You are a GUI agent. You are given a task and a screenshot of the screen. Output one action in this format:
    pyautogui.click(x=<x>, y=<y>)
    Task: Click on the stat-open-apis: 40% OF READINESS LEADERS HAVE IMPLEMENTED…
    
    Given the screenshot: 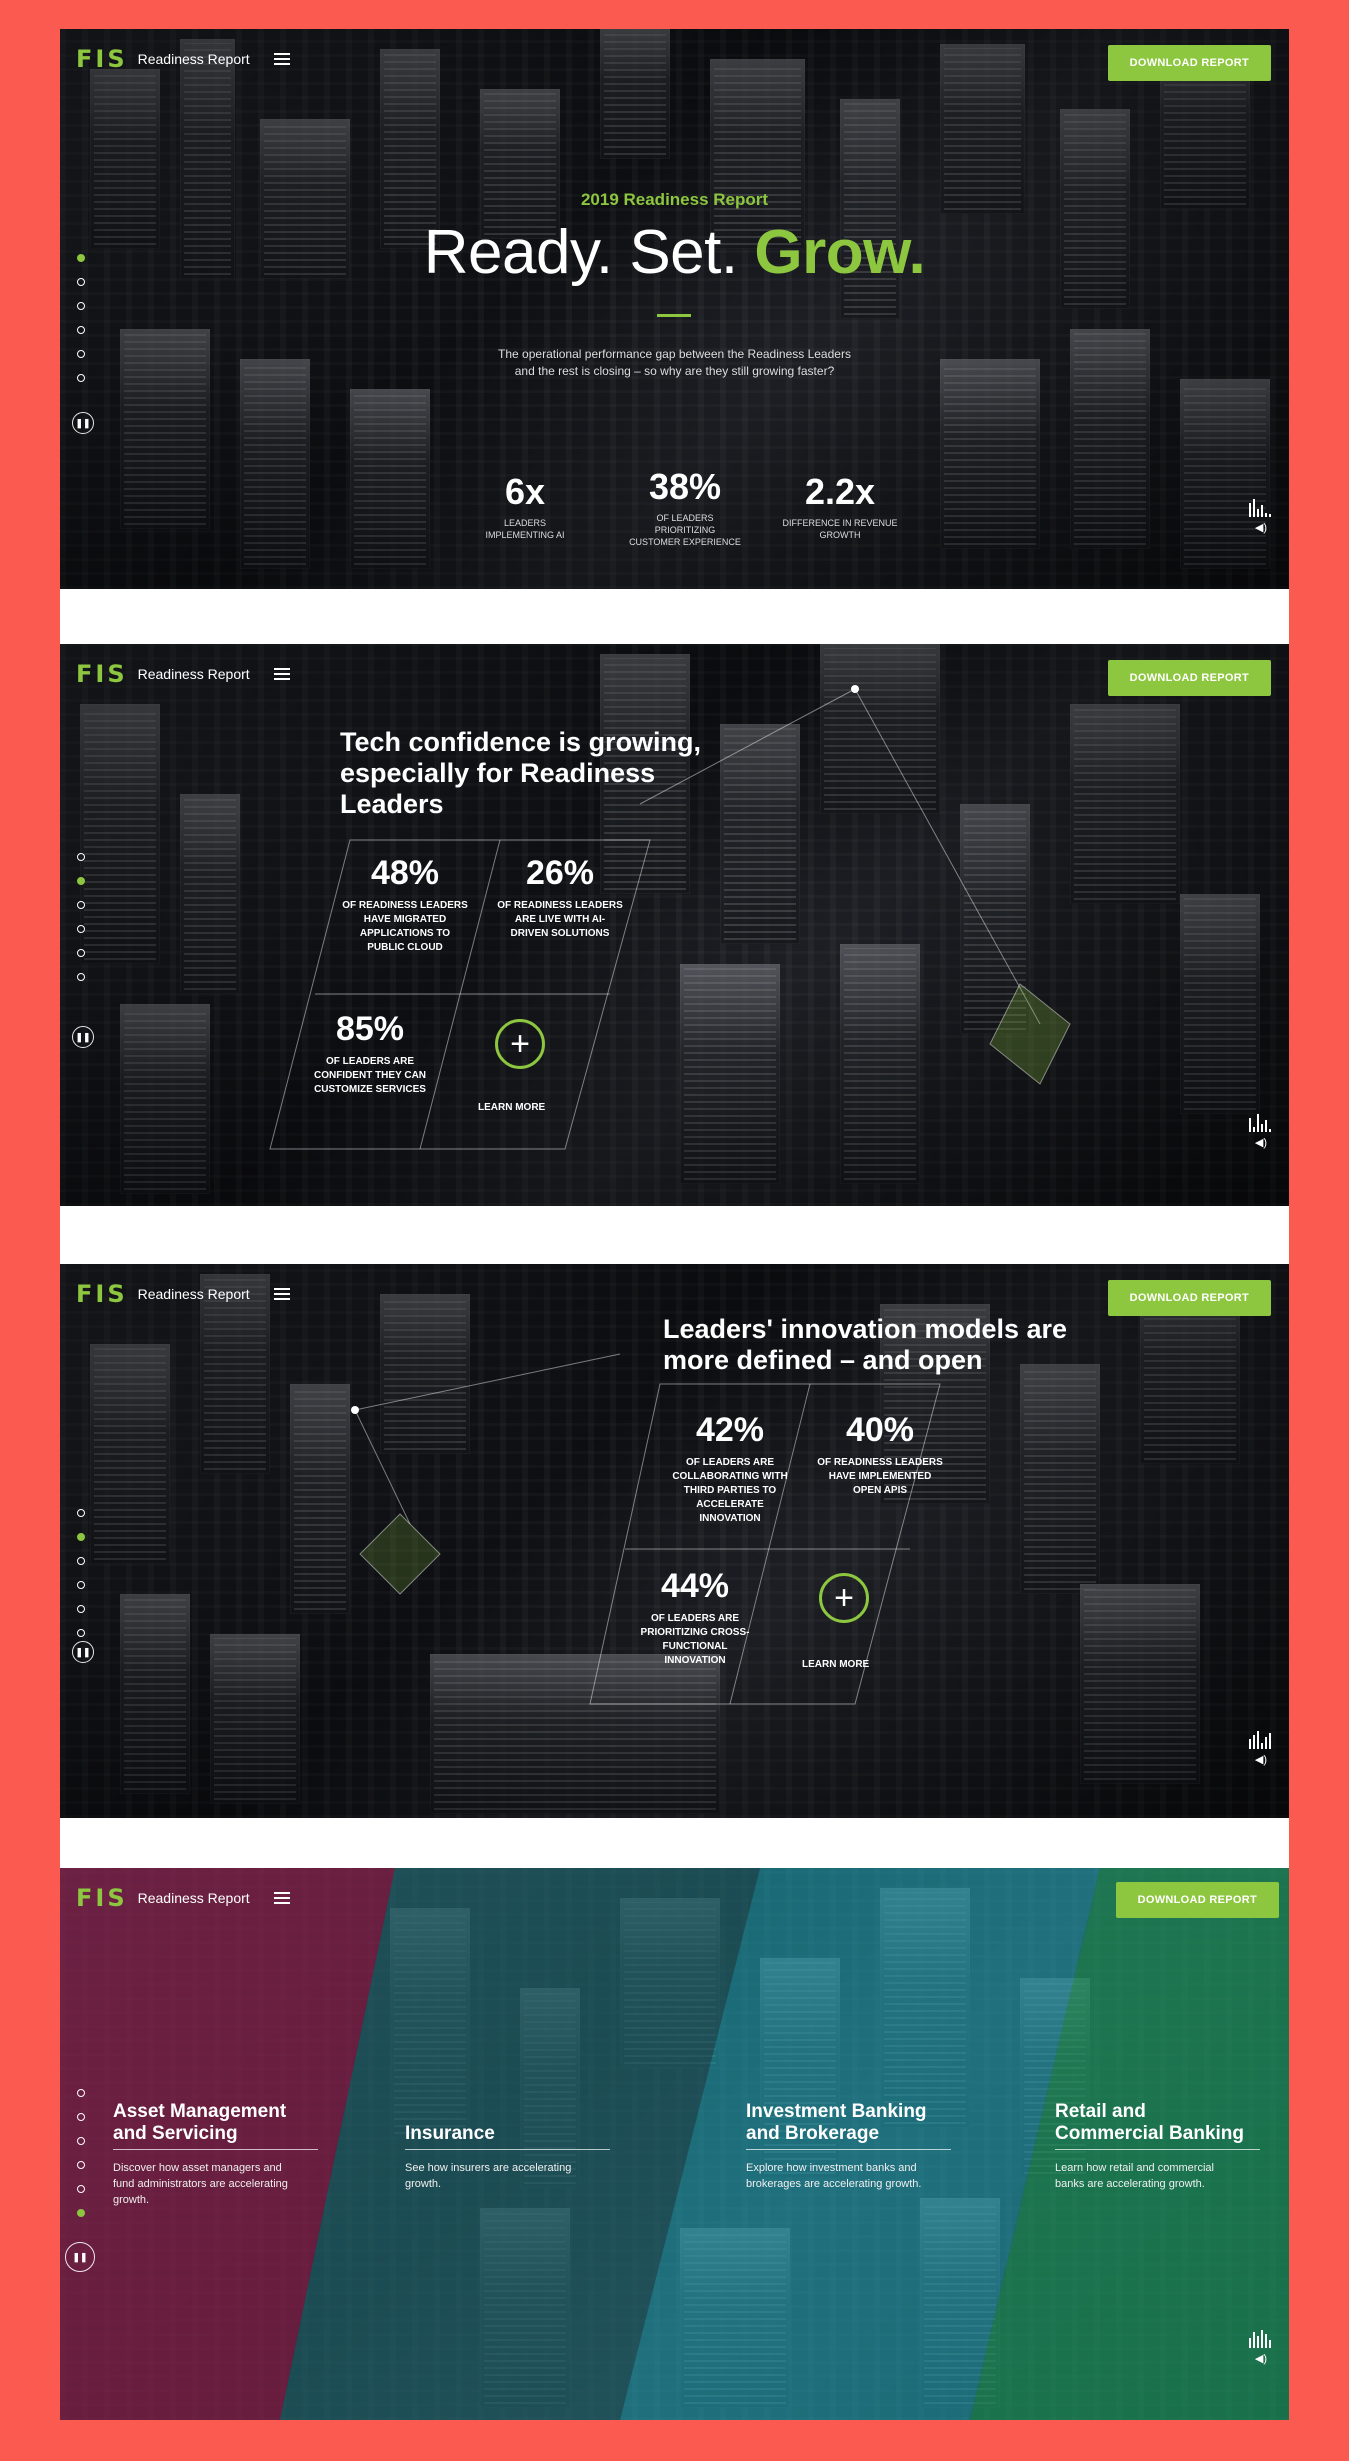 What is the action you would take?
    pyautogui.click(x=880, y=1453)
    